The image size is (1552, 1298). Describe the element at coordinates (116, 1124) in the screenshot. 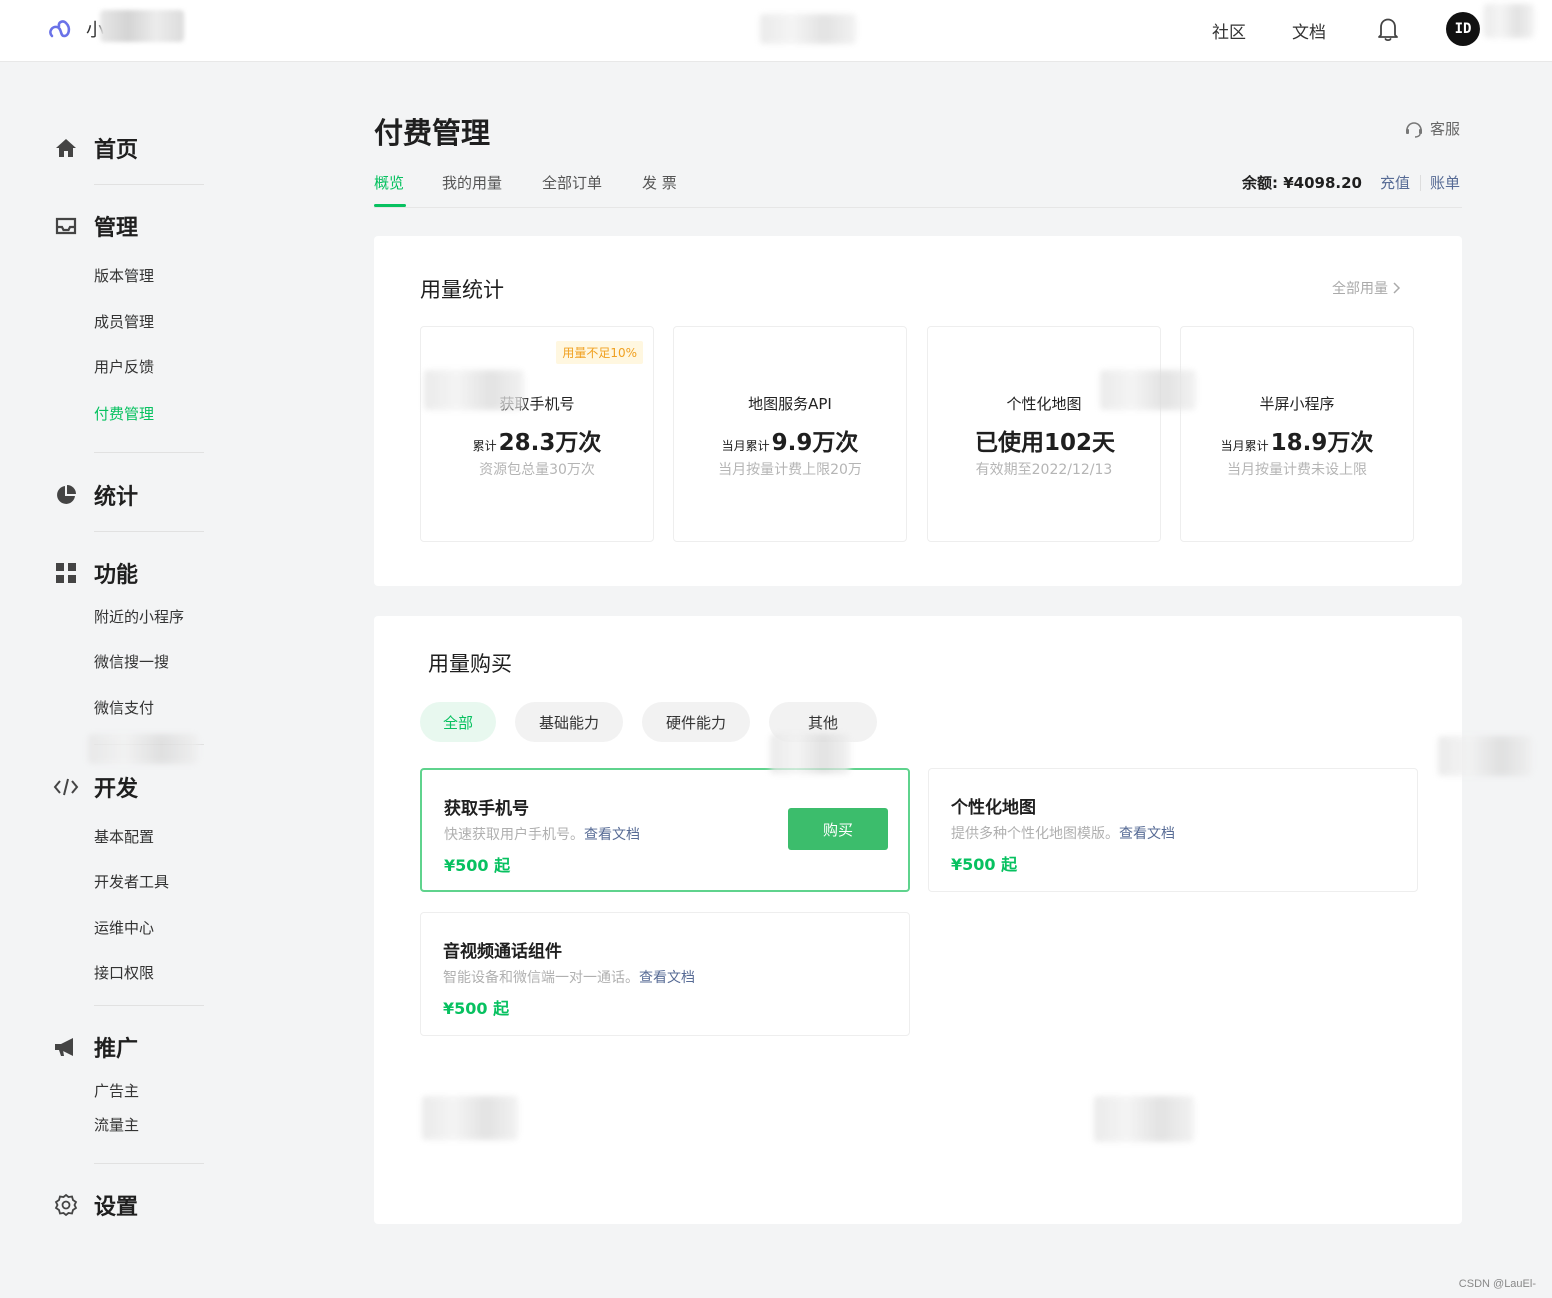

I see `sidebar-item-publisher: 流量主` at that location.